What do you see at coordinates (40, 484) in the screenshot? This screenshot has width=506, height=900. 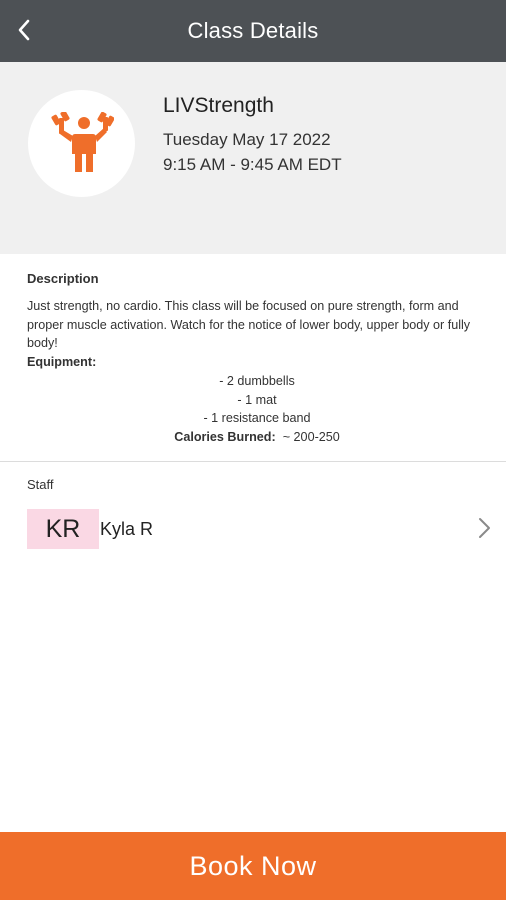 I see `staff-label: Staff` at bounding box center [40, 484].